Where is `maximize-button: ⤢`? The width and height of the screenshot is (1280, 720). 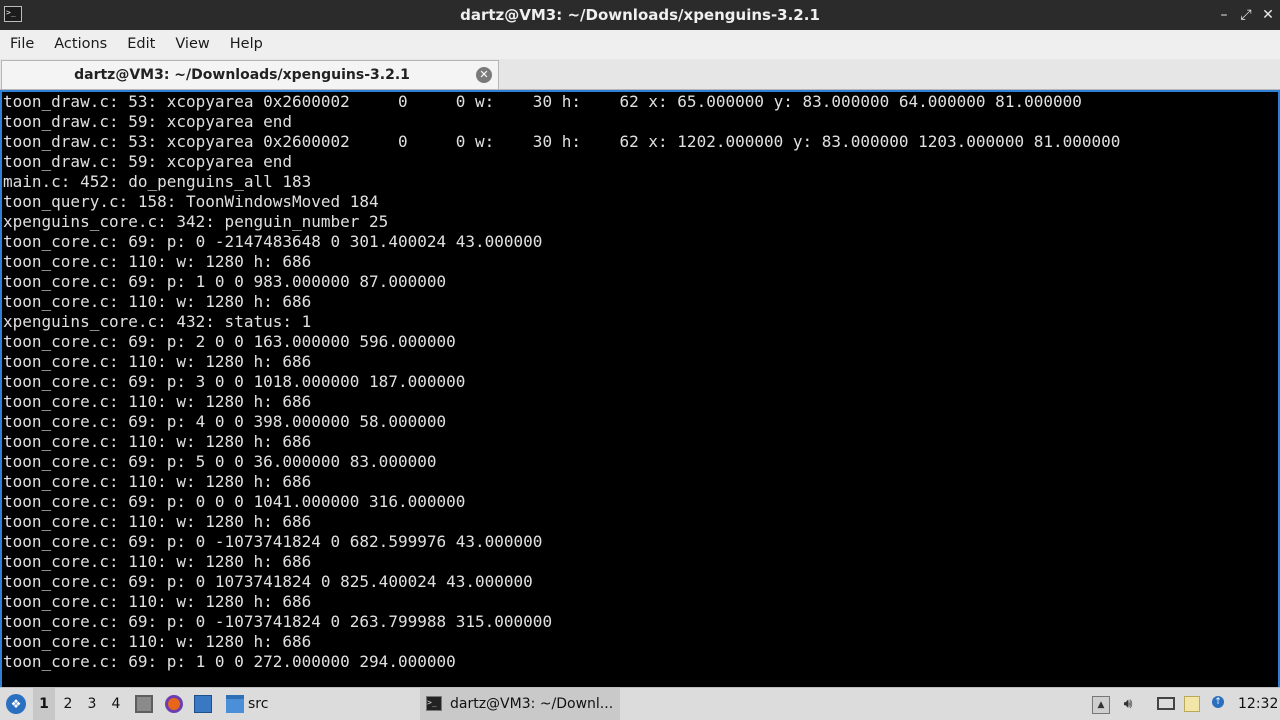 maximize-button: ⤢ is located at coordinates (1246, 15).